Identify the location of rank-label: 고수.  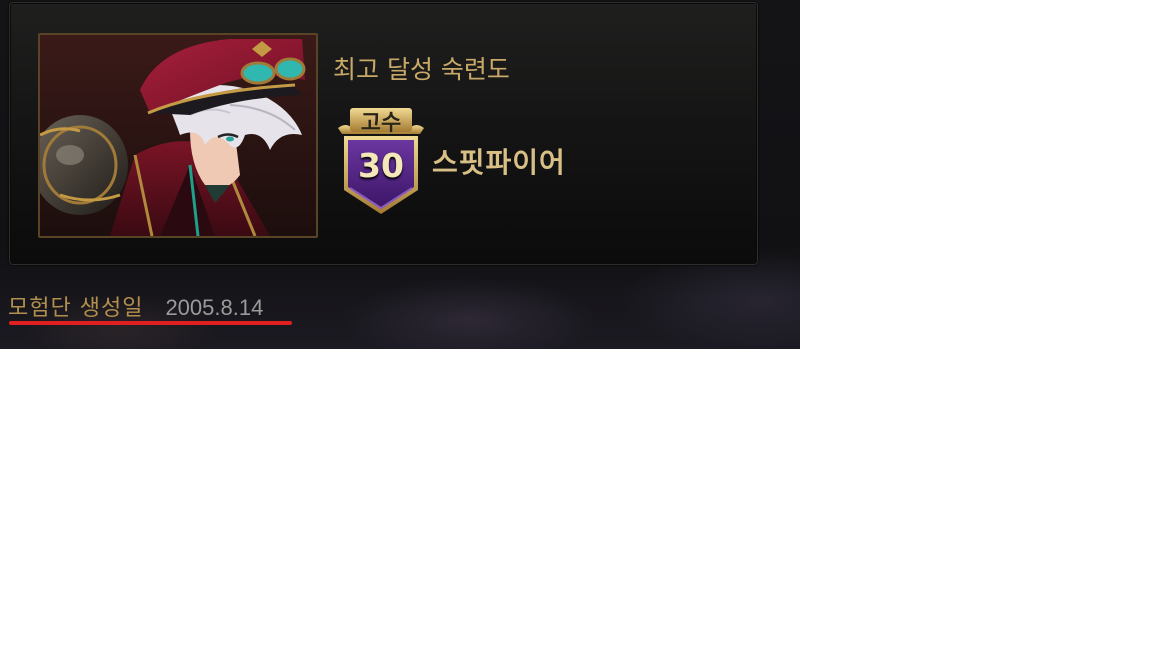
(381, 123).